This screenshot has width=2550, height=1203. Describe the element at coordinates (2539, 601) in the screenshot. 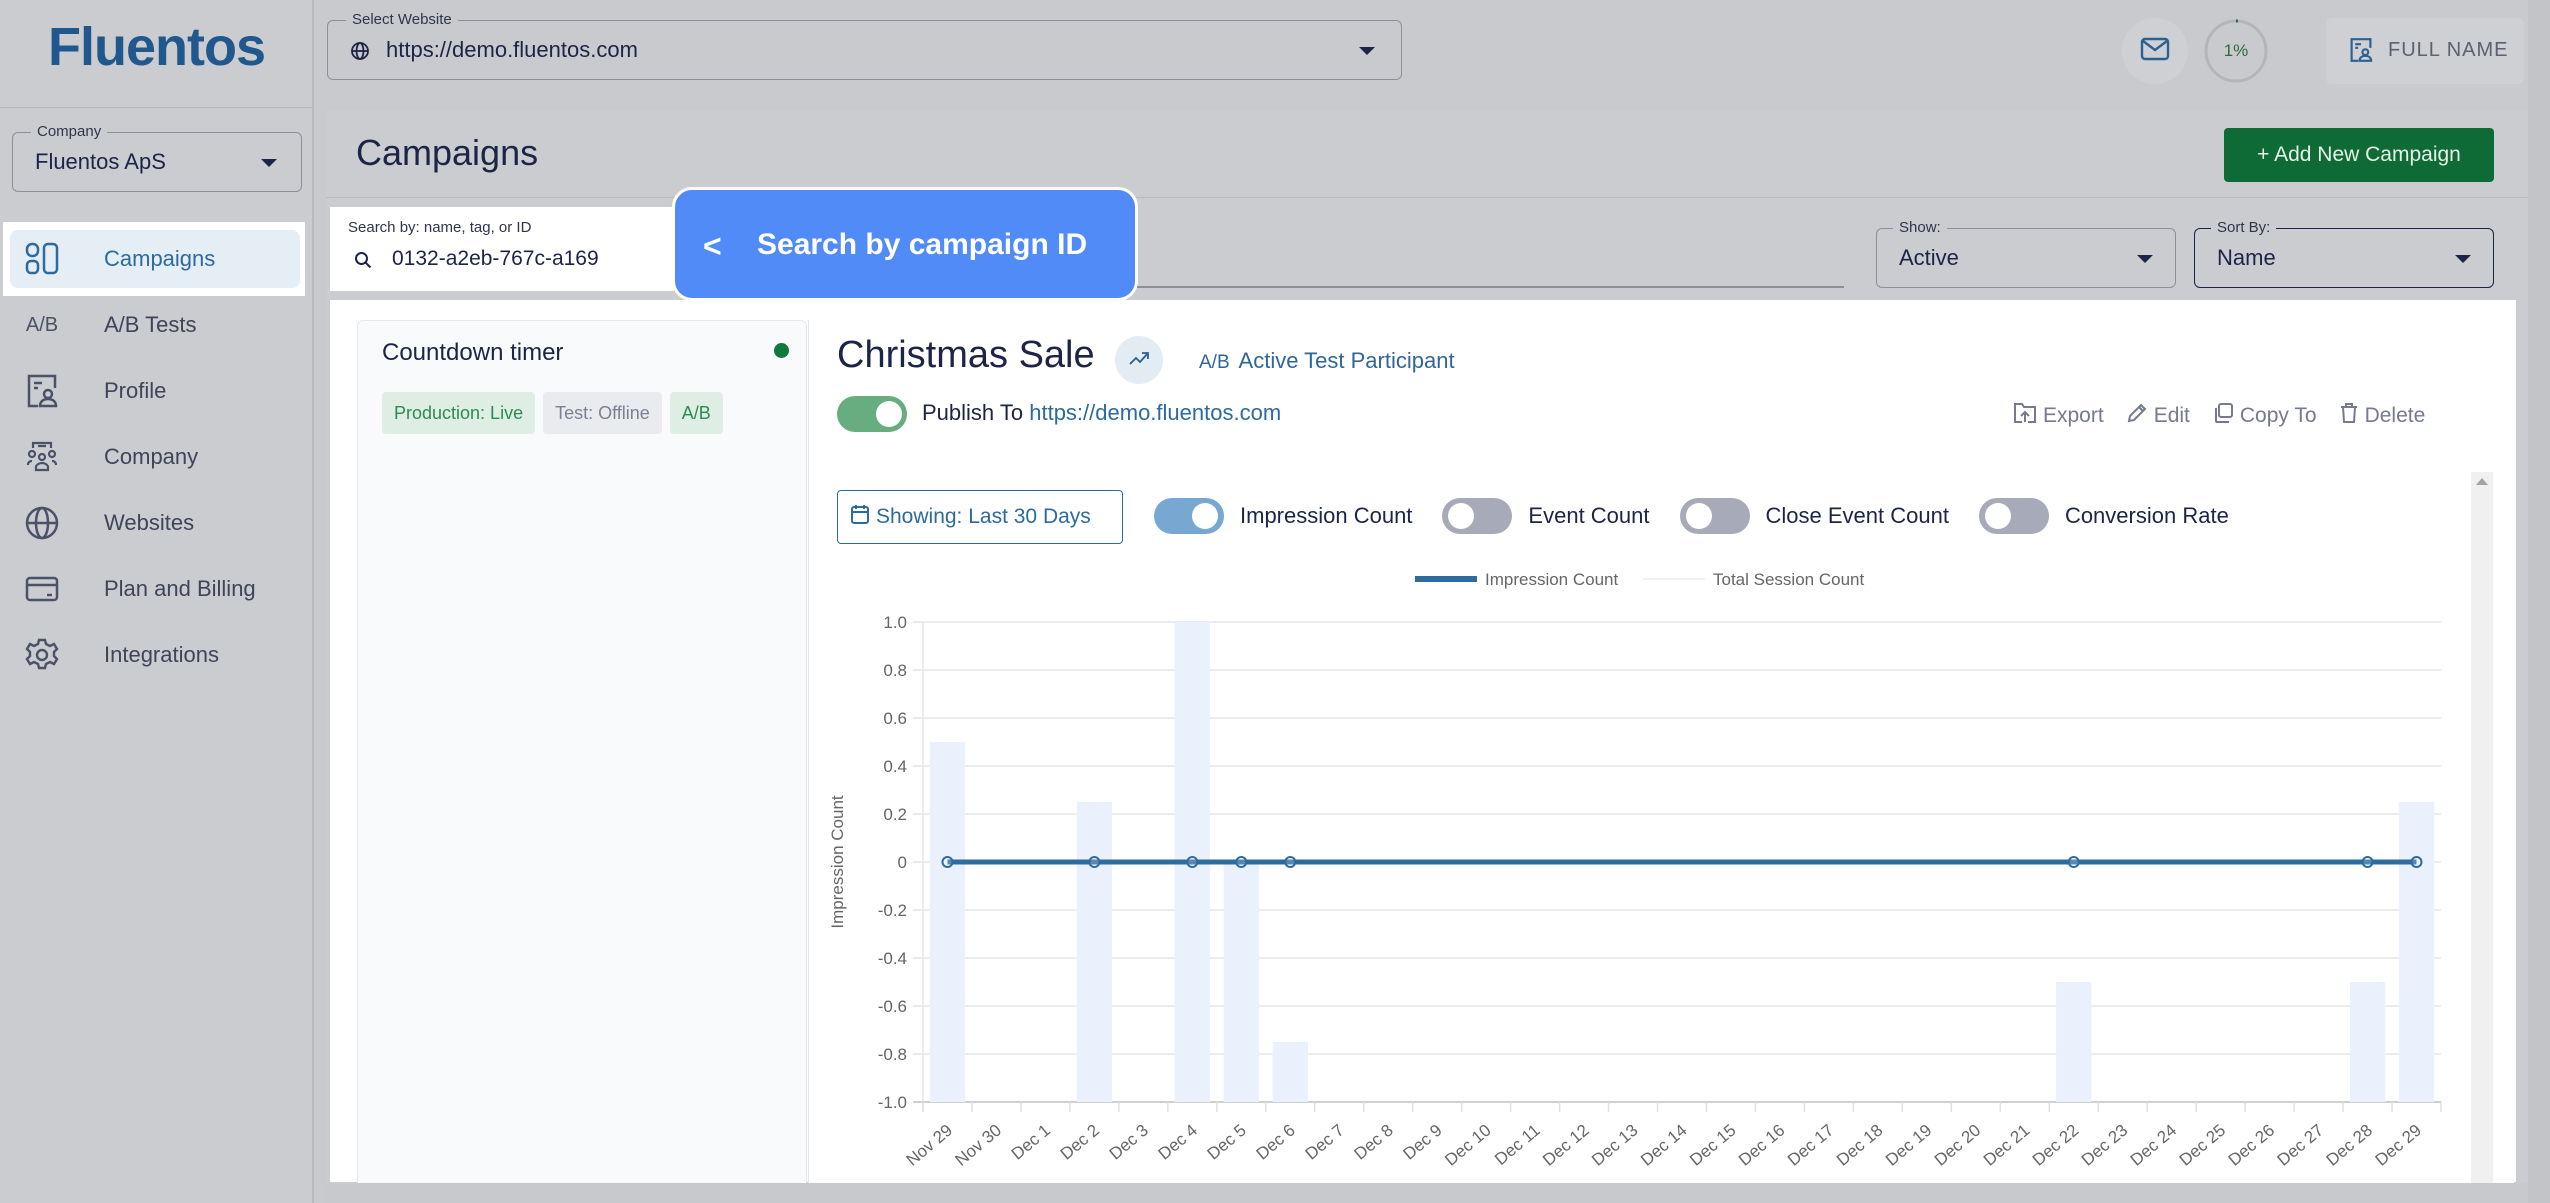

I see `page-scrollbar` at that location.